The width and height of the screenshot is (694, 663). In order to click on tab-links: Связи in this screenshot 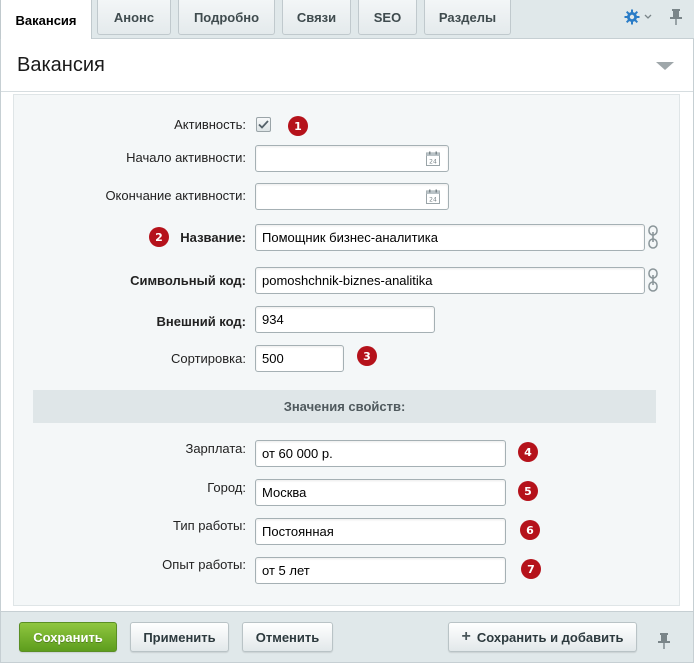, I will do `click(316, 17)`.